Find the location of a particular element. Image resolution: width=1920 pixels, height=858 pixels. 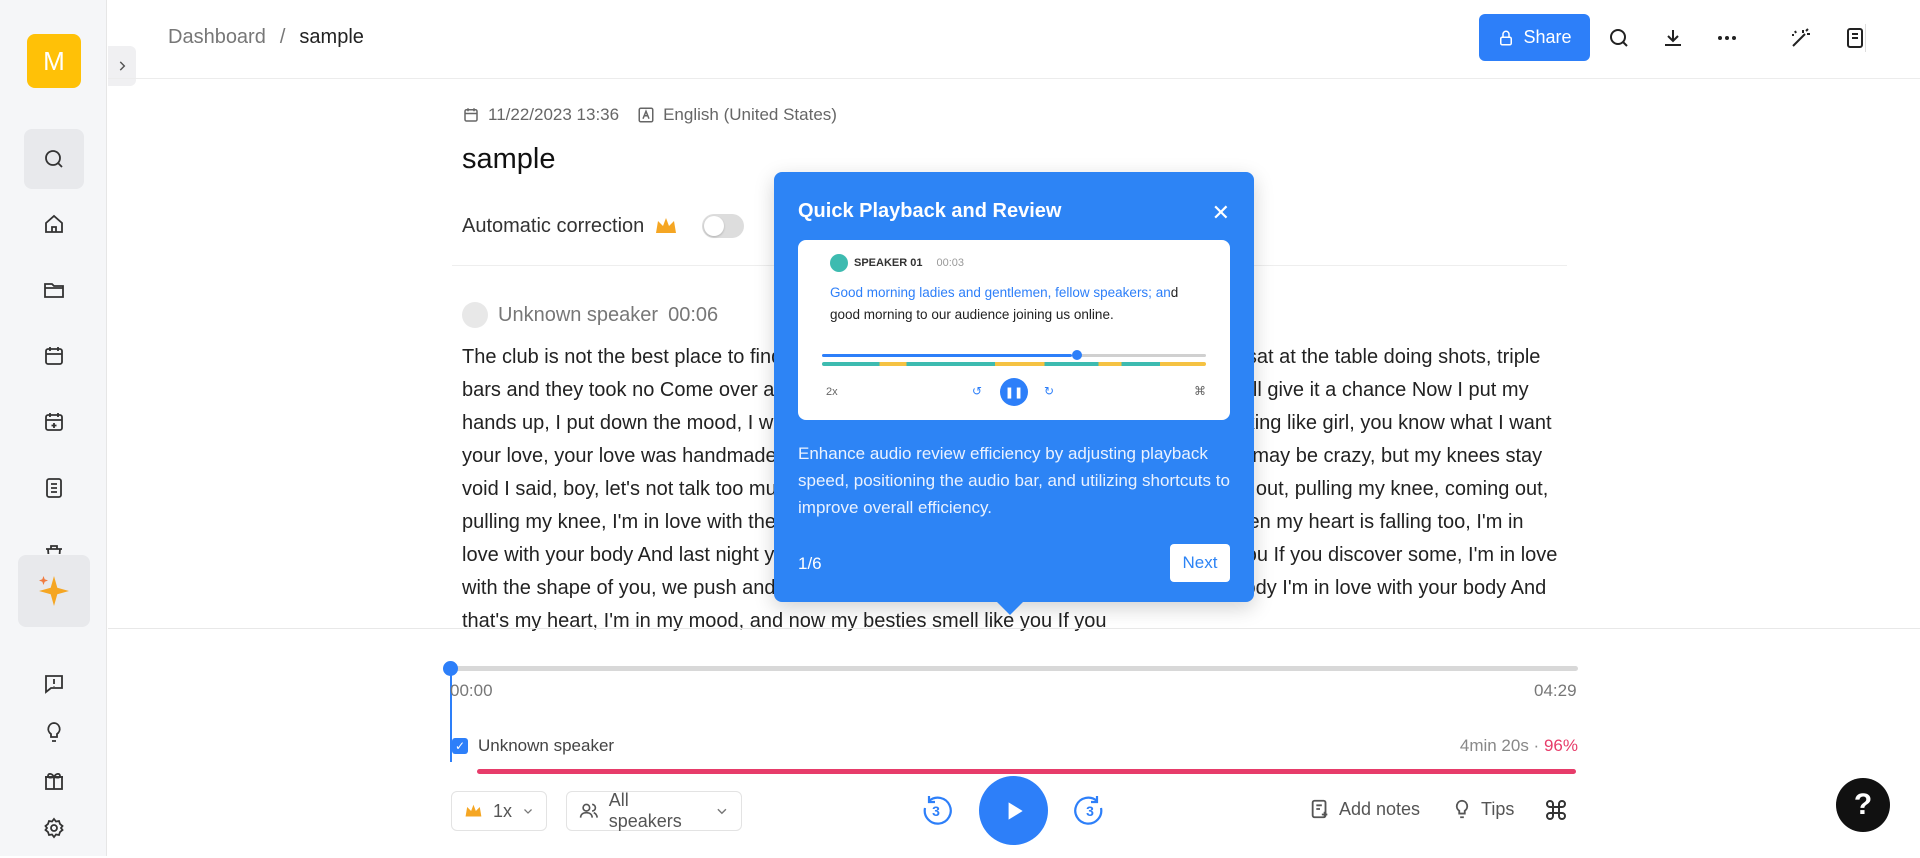

trash-button is located at coordinates (54, 539).